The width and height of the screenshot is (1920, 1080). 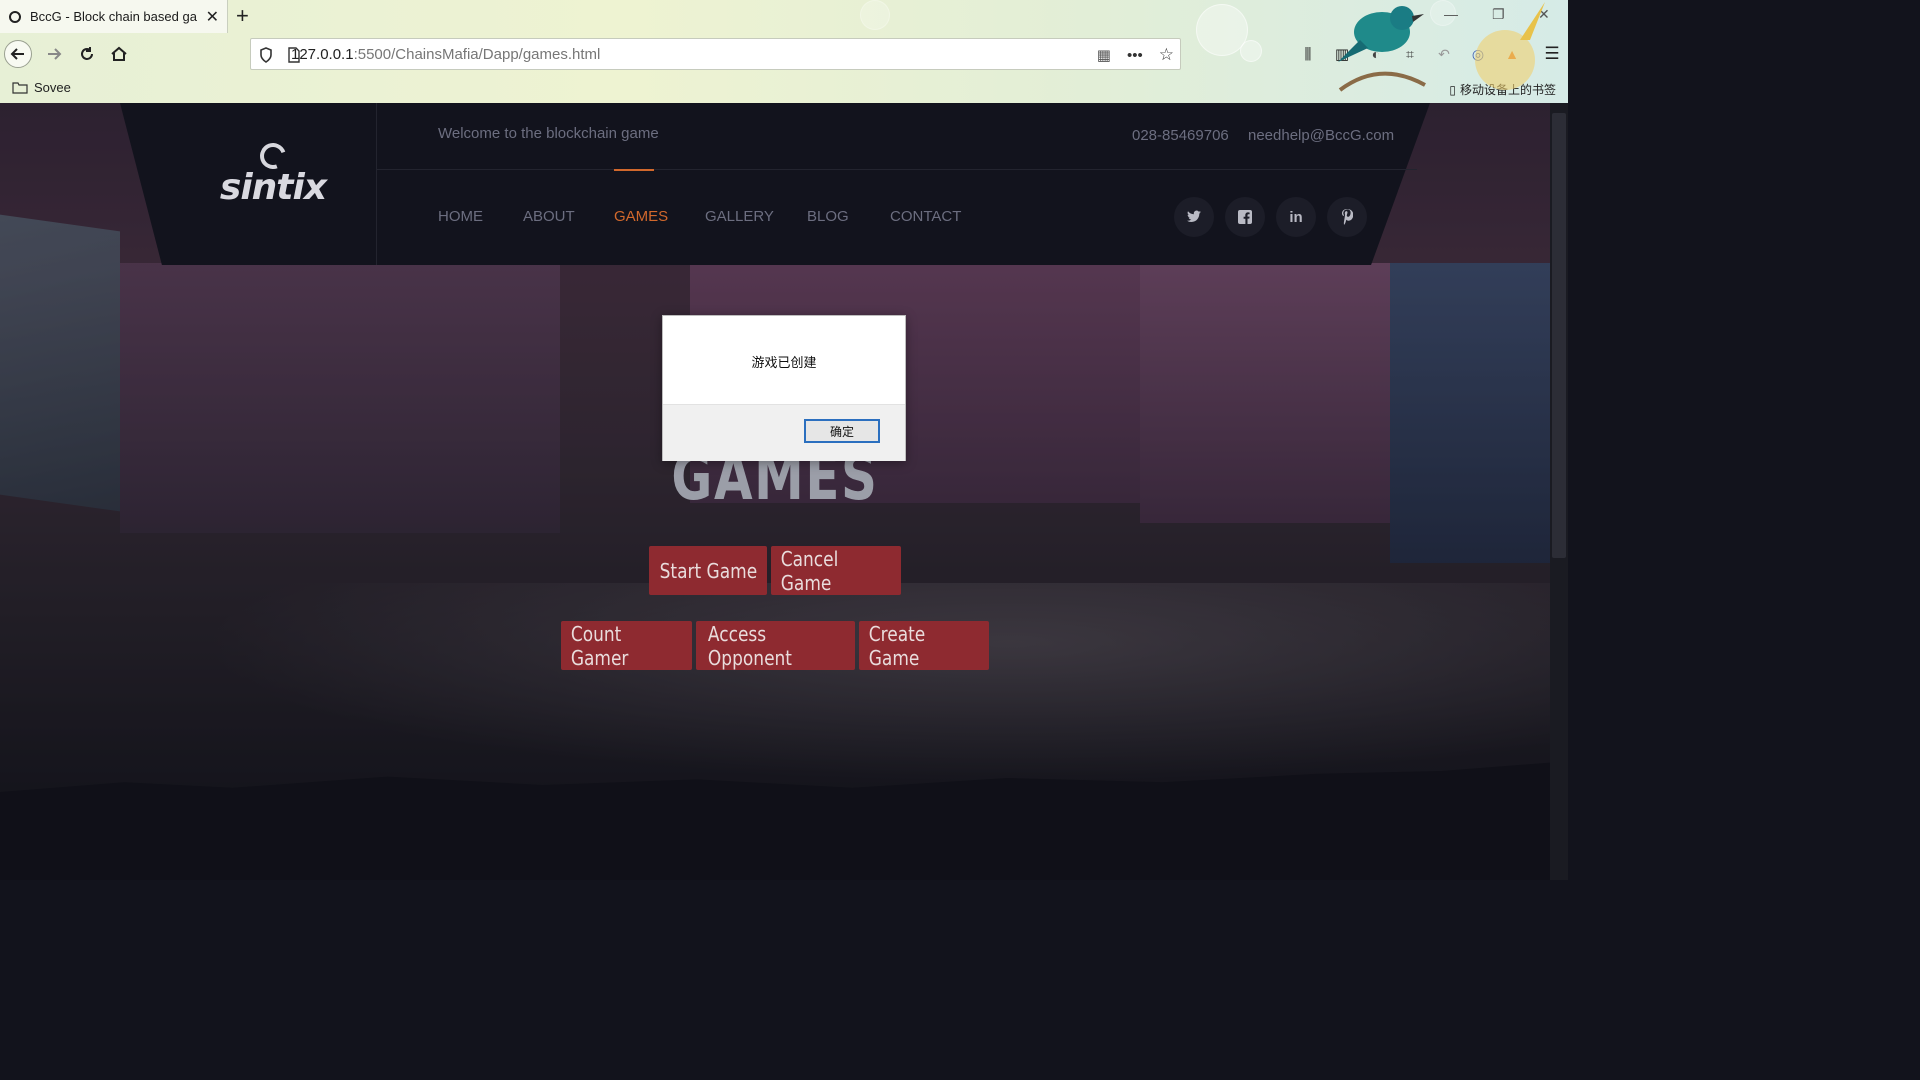 What do you see at coordinates (548, 133) in the screenshot?
I see `welcome-text: Welcome to the blockchain game` at bounding box center [548, 133].